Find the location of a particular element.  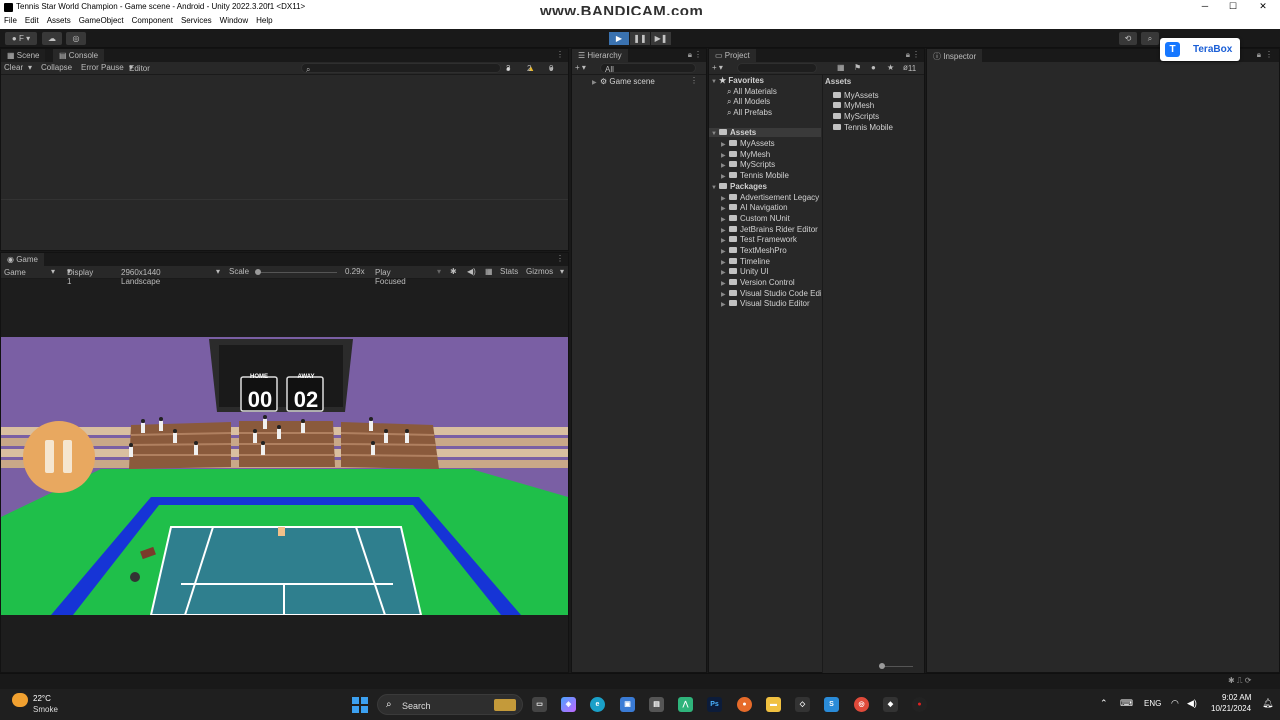

close-button: ✕ is located at coordinates (1263, 6).